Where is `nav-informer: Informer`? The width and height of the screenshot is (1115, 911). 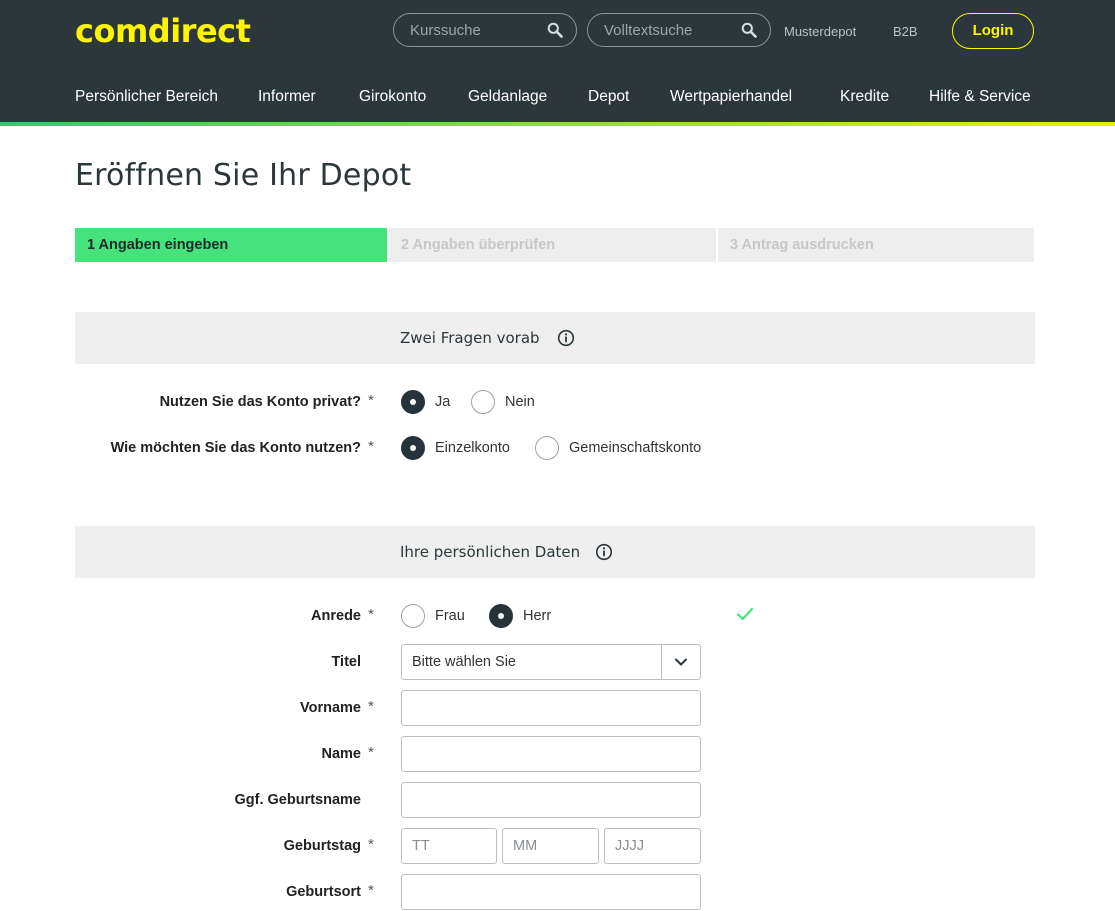 nav-informer: Informer is located at coordinates (287, 97).